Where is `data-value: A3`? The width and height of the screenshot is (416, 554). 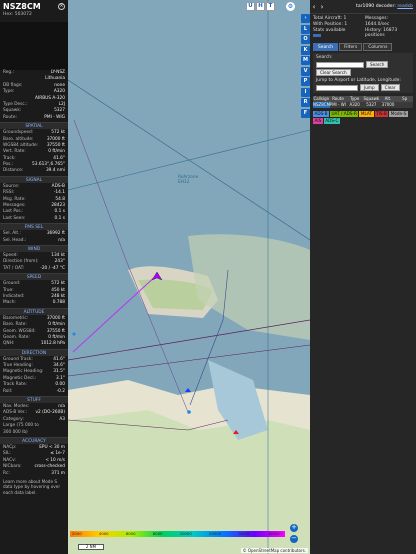
data-value: A3 is located at coordinates (62, 419).